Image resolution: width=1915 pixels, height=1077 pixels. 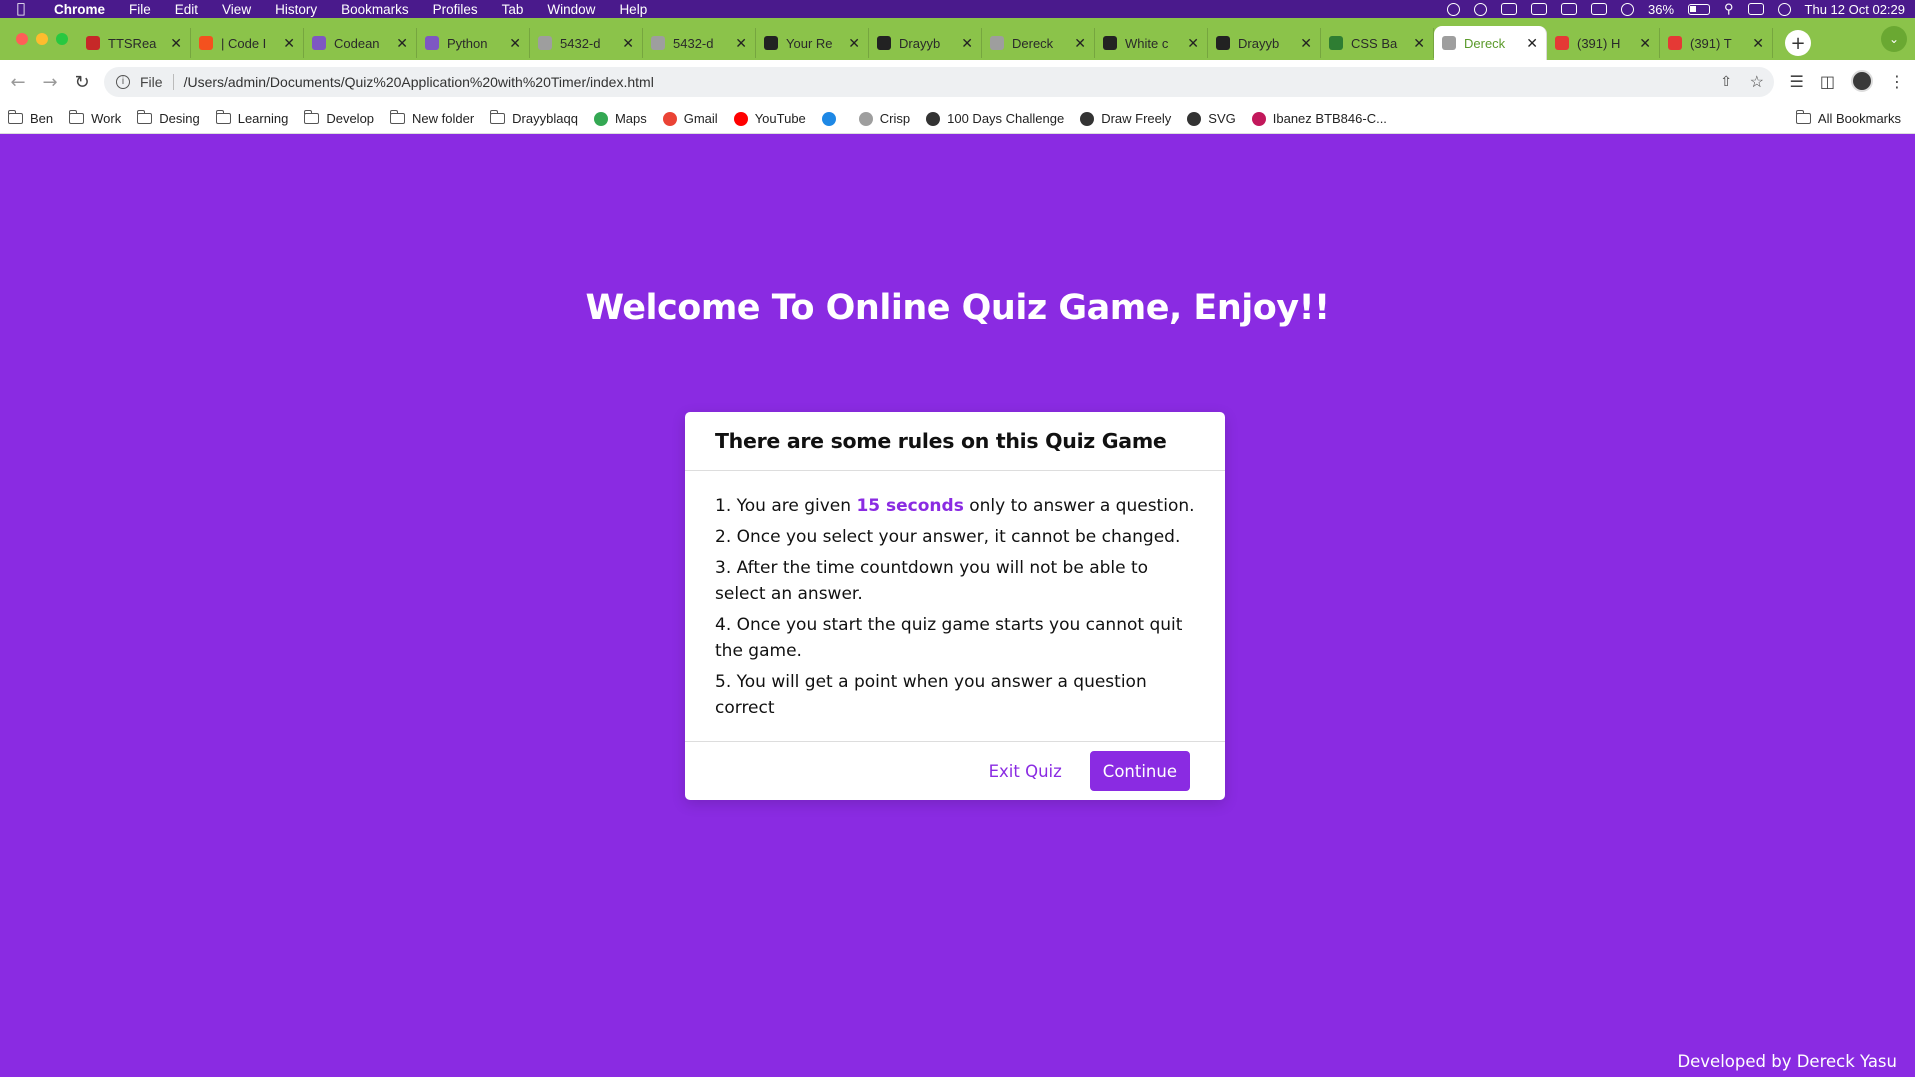 I want to click on control-center-icon, so click(x=1755, y=9).